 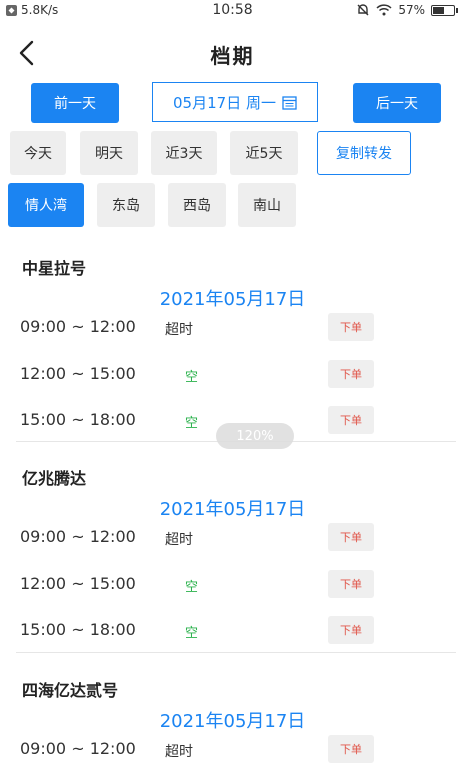 I want to click on nav-bar: 档期, so click(x=232, y=53).